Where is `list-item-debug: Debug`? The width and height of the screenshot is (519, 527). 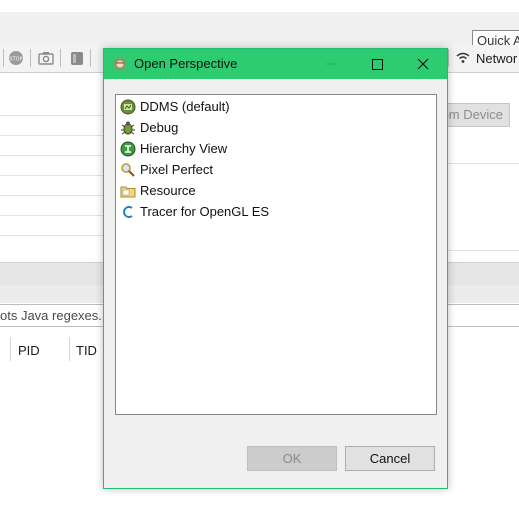 list-item-debug: Debug is located at coordinates (149, 127).